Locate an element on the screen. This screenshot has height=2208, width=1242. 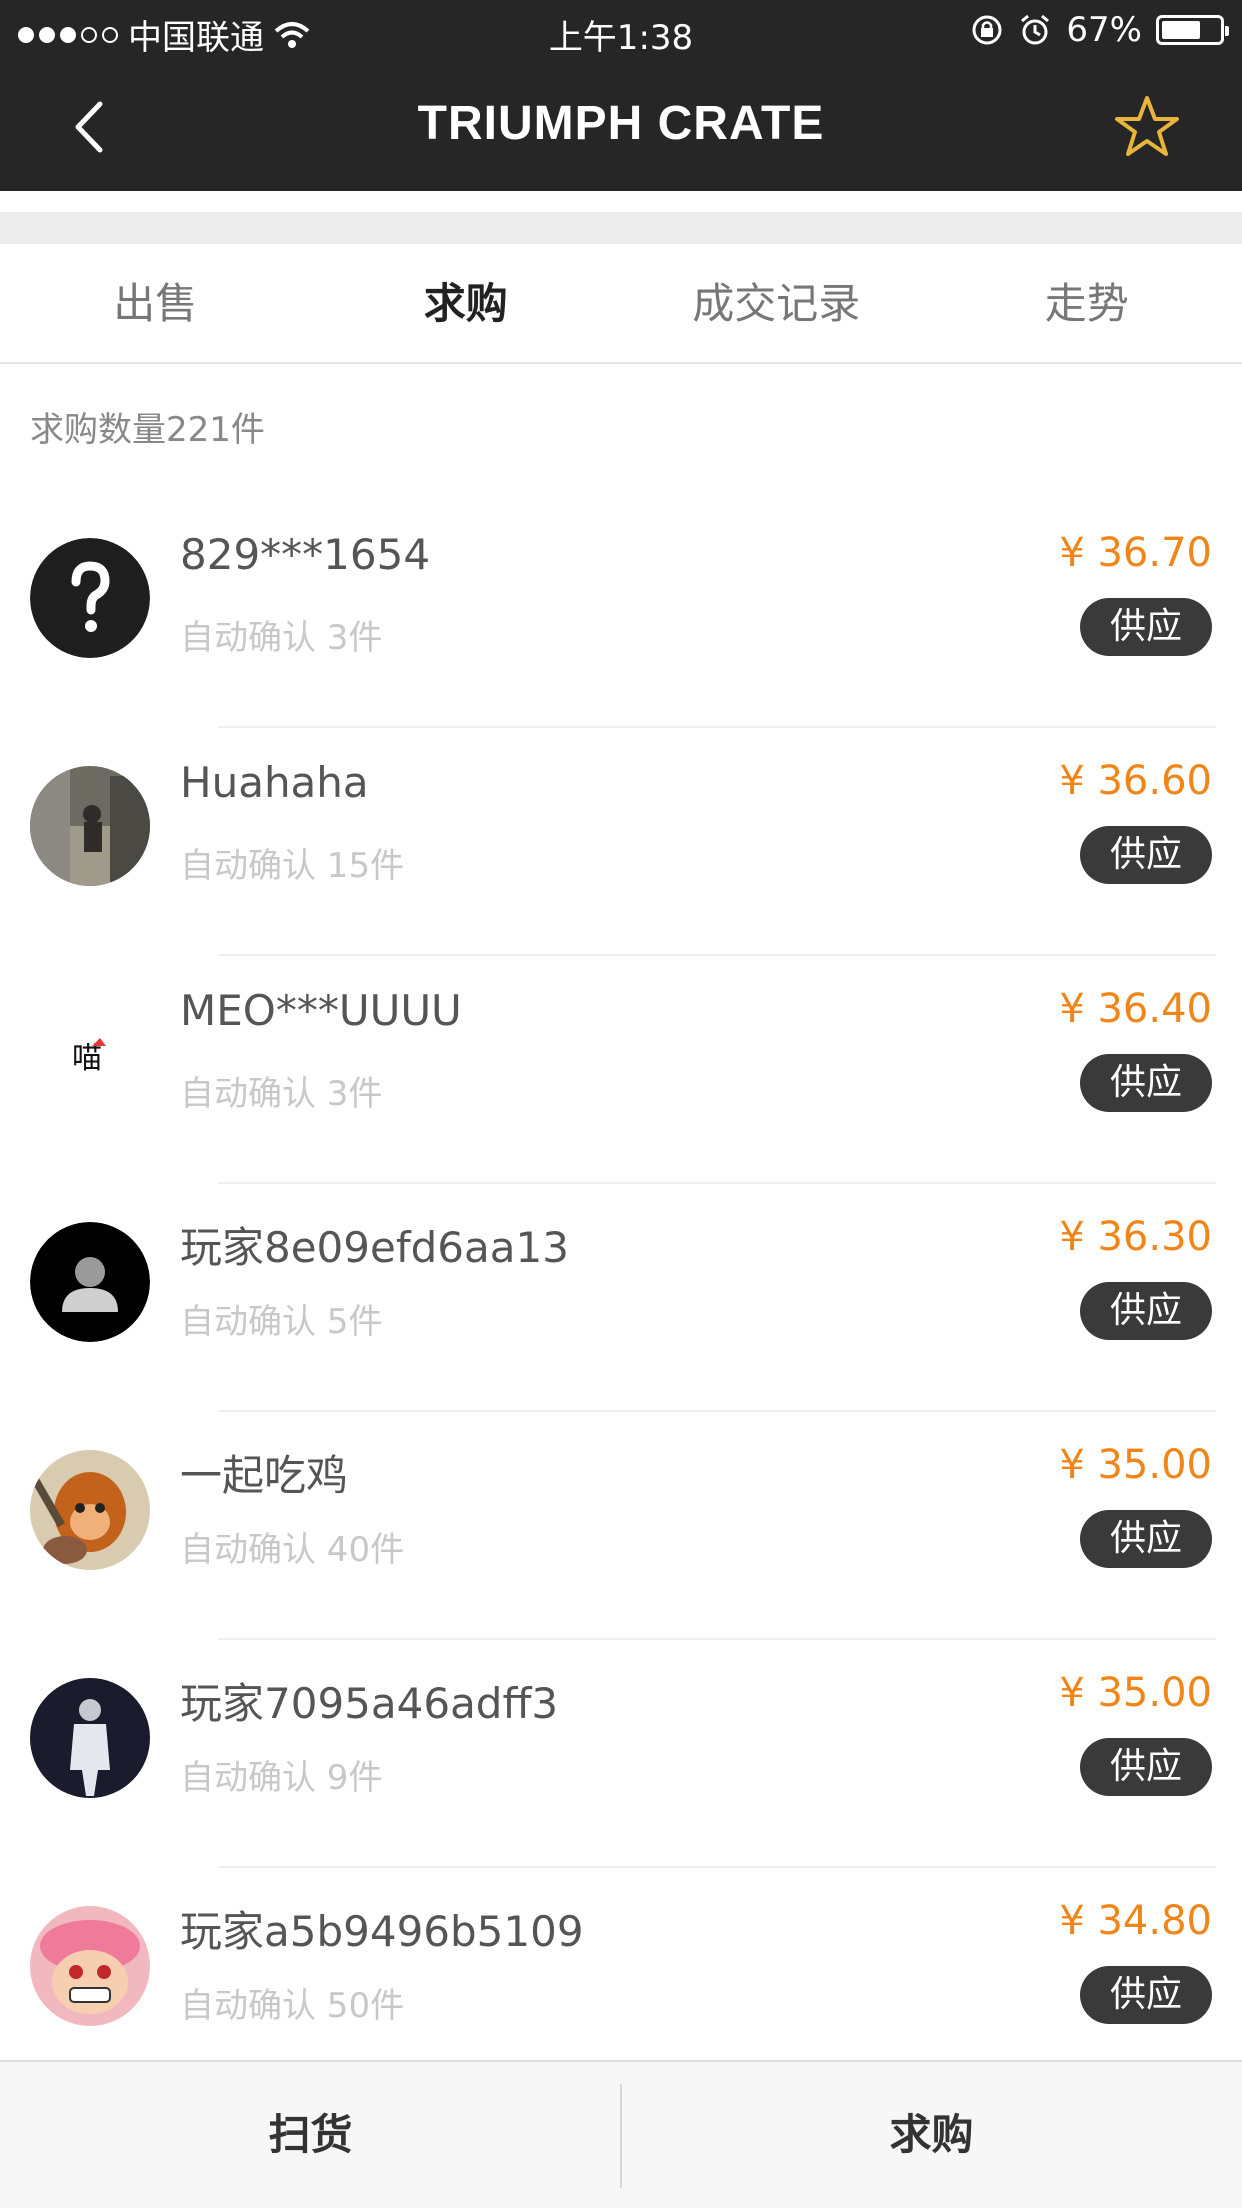
user-name: 玩家7095a46adff3 is located at coordinates (369, 1703).